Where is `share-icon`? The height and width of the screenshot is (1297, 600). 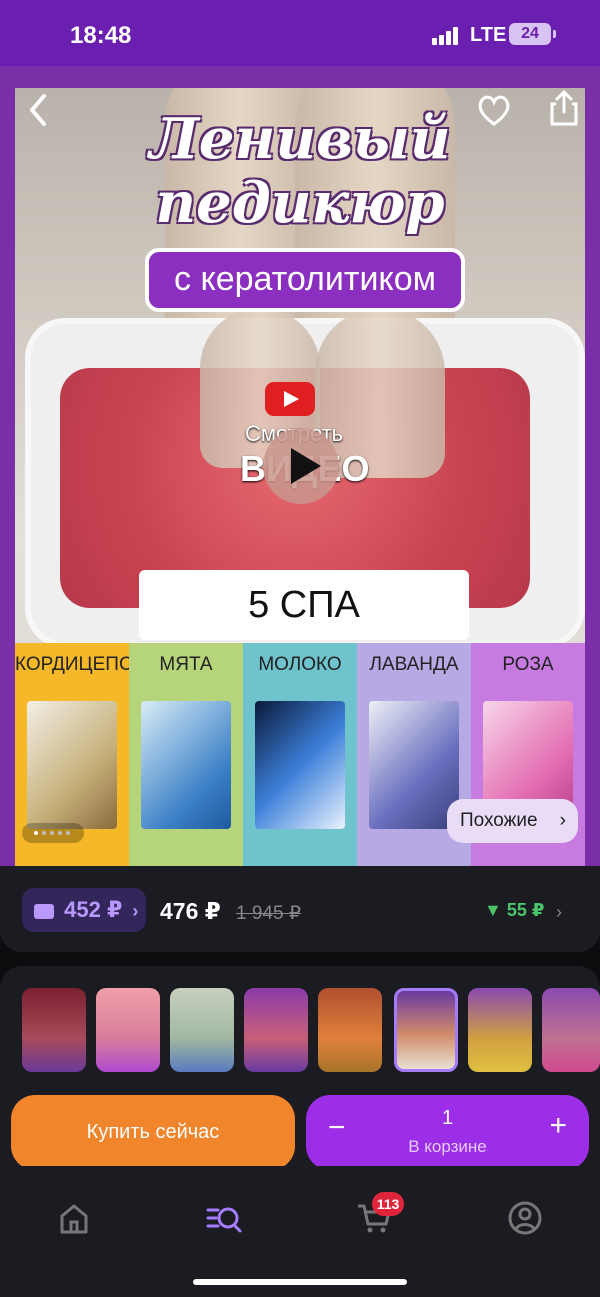
share-icon is located at coordinates (564, 108).